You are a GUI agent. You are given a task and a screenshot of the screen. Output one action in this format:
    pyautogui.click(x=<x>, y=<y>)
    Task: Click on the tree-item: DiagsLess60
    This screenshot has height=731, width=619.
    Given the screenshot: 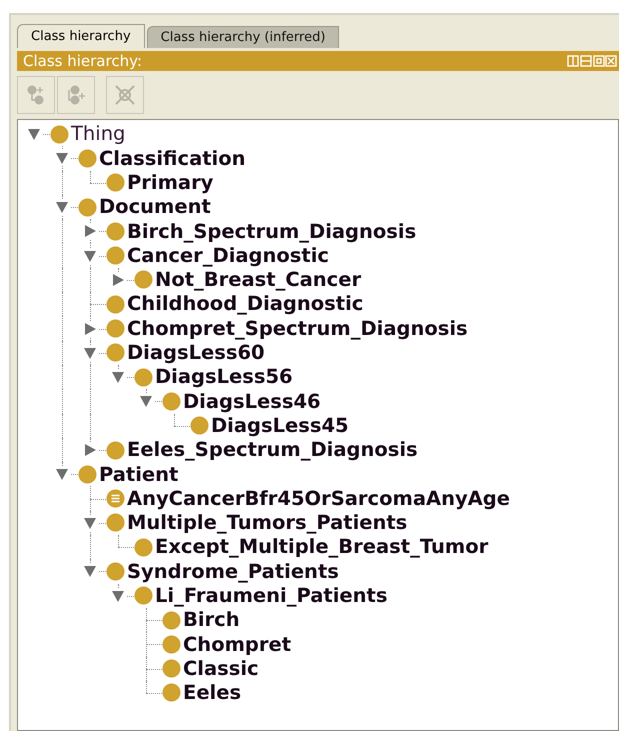 What is the action you would take?
    pyautogui.click(x=196, y=353)
    